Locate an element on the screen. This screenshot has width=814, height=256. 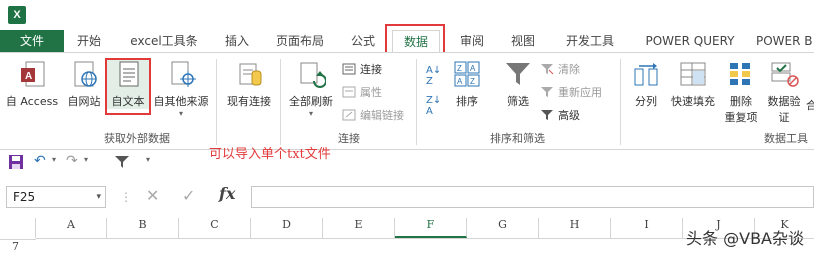
column-header: G is located at coordinates (503, 228).